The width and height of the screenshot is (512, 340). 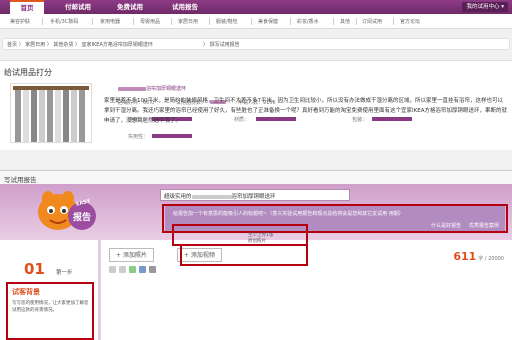 I want to click on breadcrumb-current: 〉 撰写试用报告, so click(x=221, y=45).